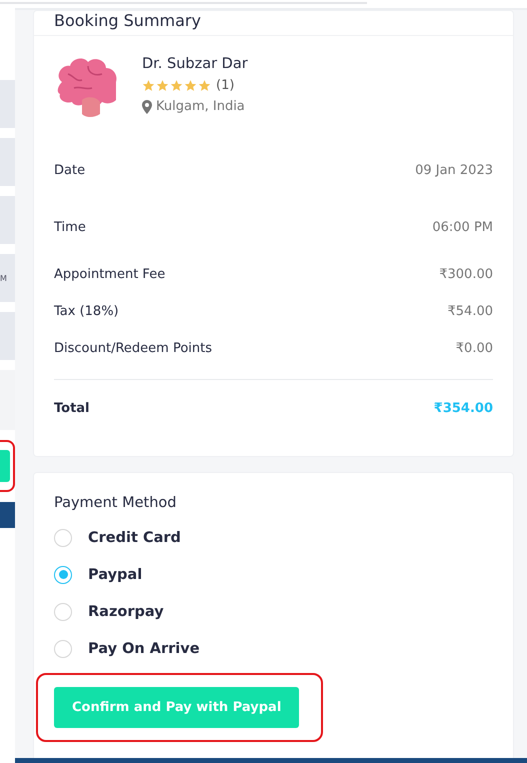  What do you see at coordinates (463, 408) in the screenshot?
I see `total-value: ₹354.00` at bounding box center [463, 408].